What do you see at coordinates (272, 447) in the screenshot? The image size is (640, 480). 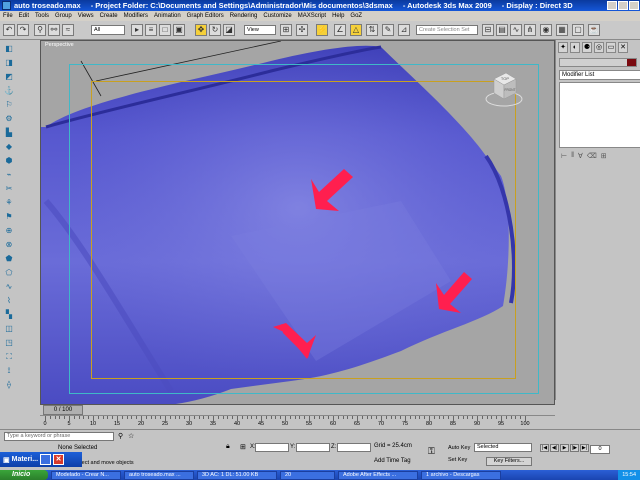 I see `x-coordinate-field` at bounding box center [272, 447].